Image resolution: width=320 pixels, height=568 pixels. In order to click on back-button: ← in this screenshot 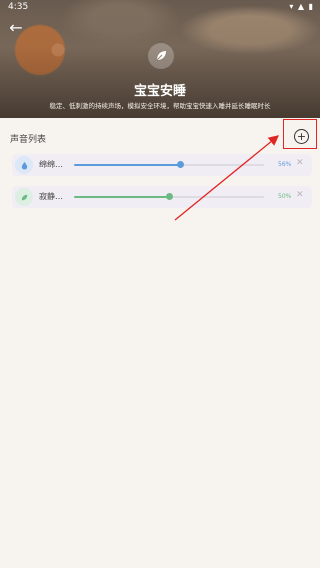, I will do `click(16, 28)`.